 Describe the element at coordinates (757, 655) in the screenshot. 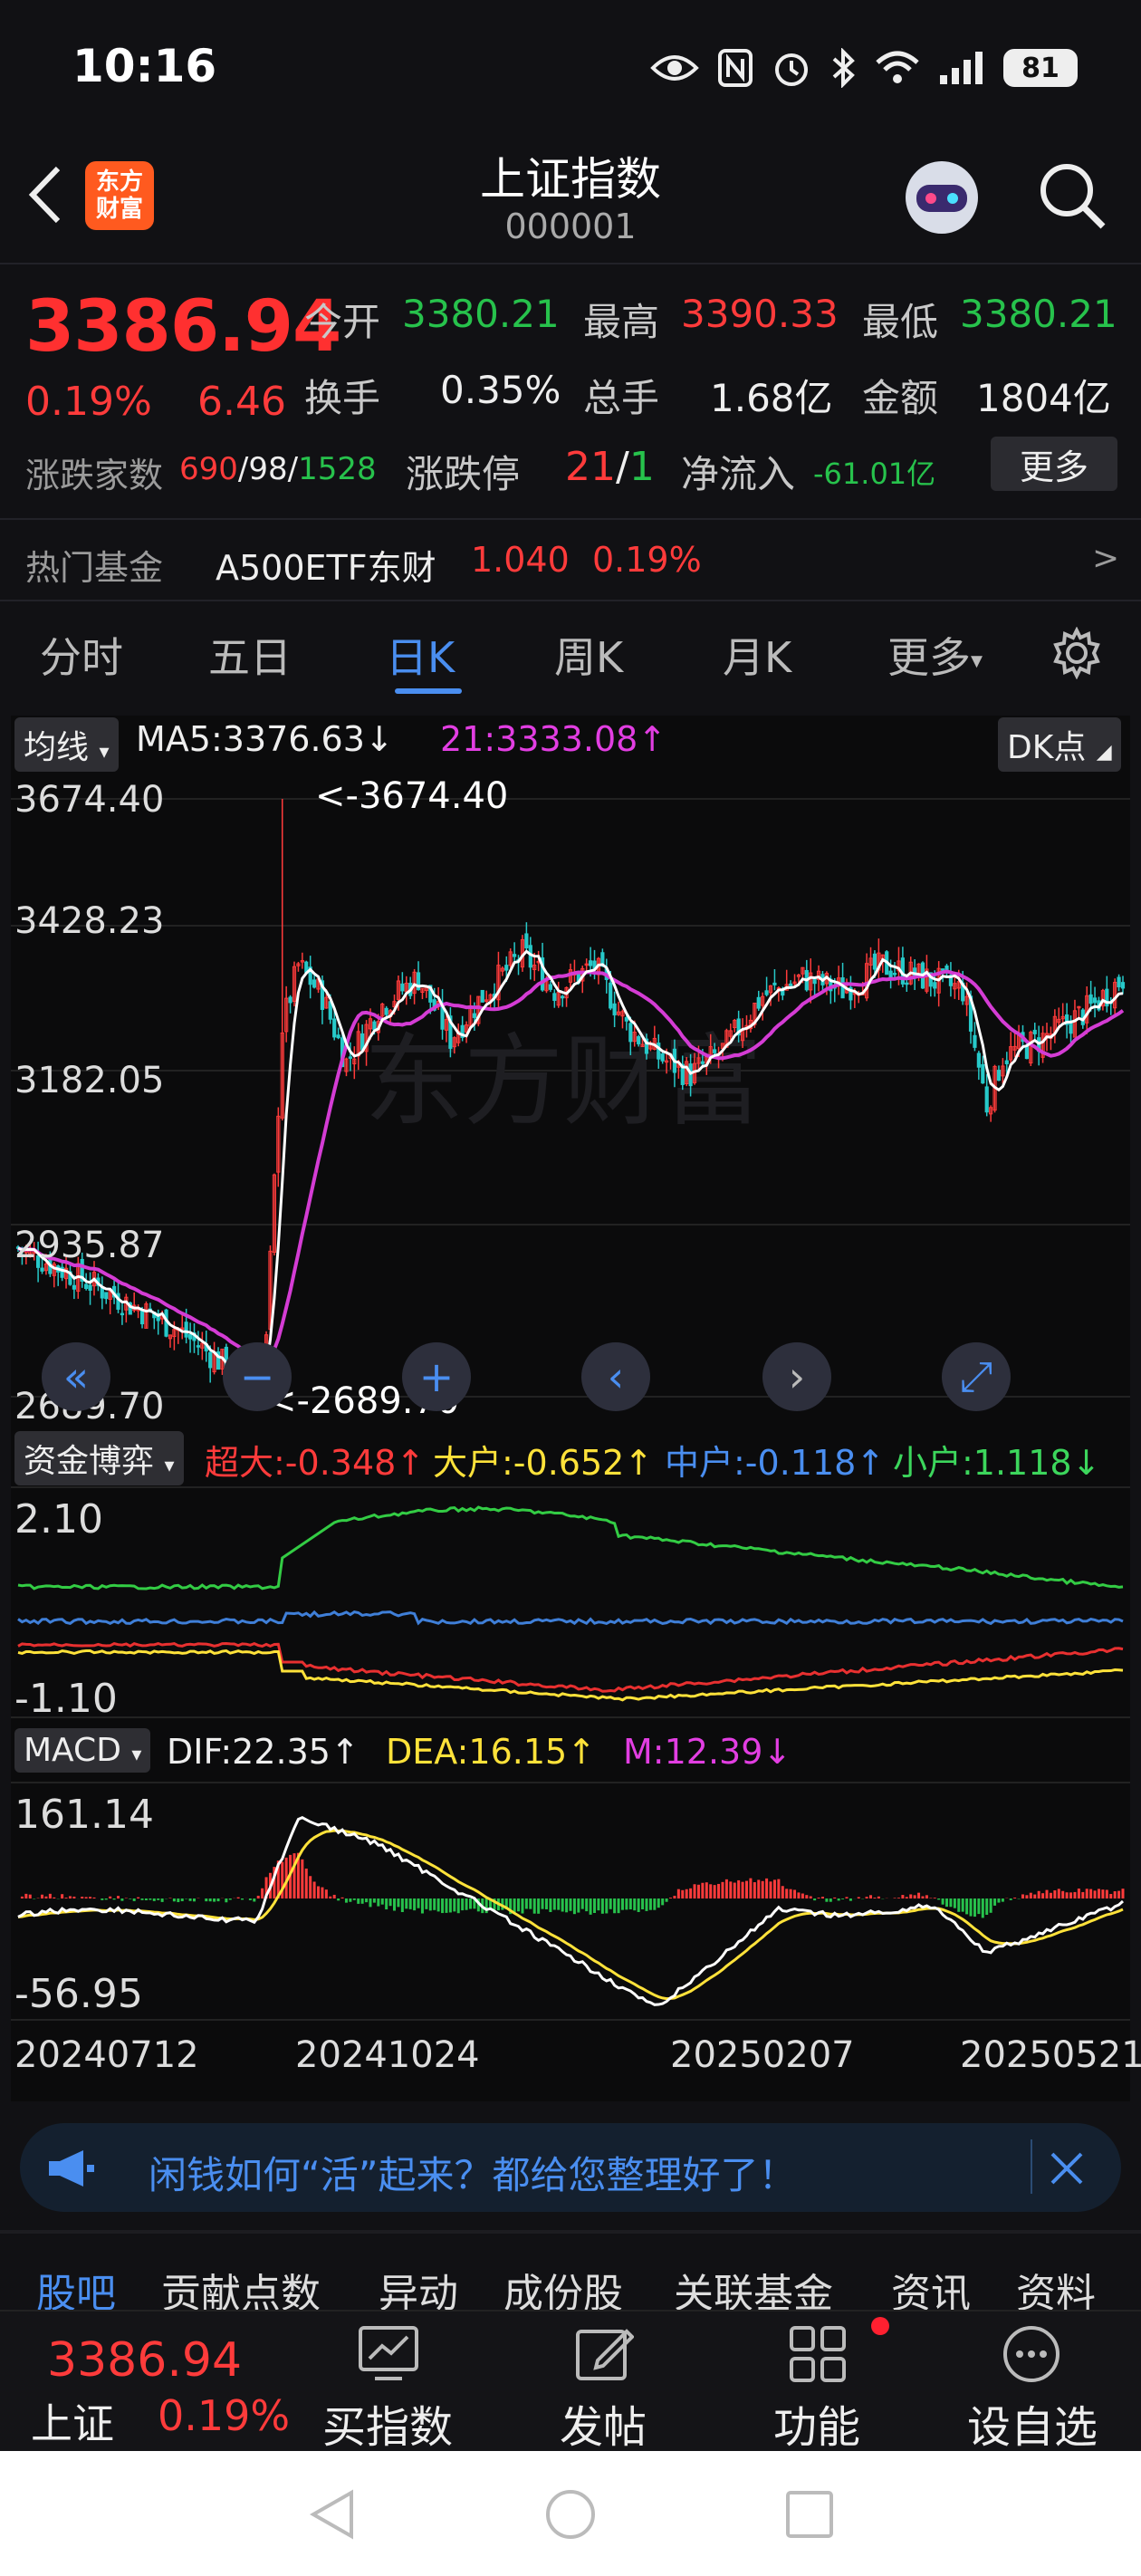

I see `tab-monthly-k: 月K` at that location.